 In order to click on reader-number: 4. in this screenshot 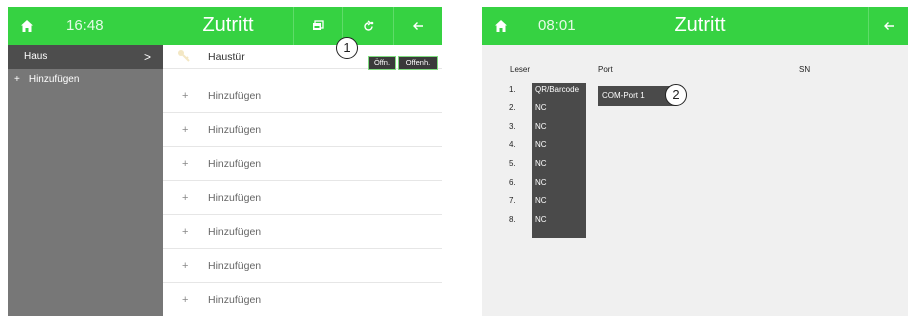, I will do `click(512, 144)`.